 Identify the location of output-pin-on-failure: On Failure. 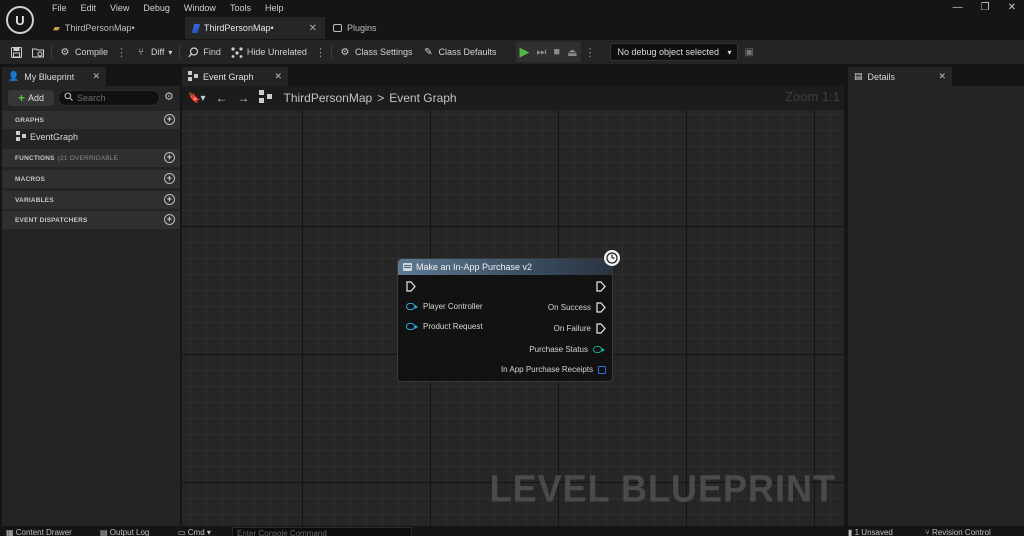
(580, 328).